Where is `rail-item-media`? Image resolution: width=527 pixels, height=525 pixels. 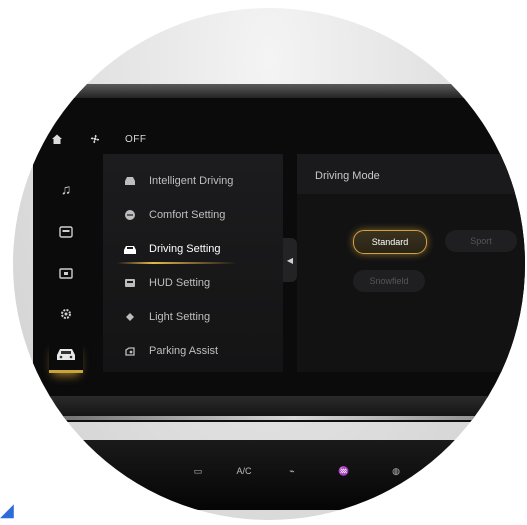
rail-item-media is located at coordinates (66, 233).